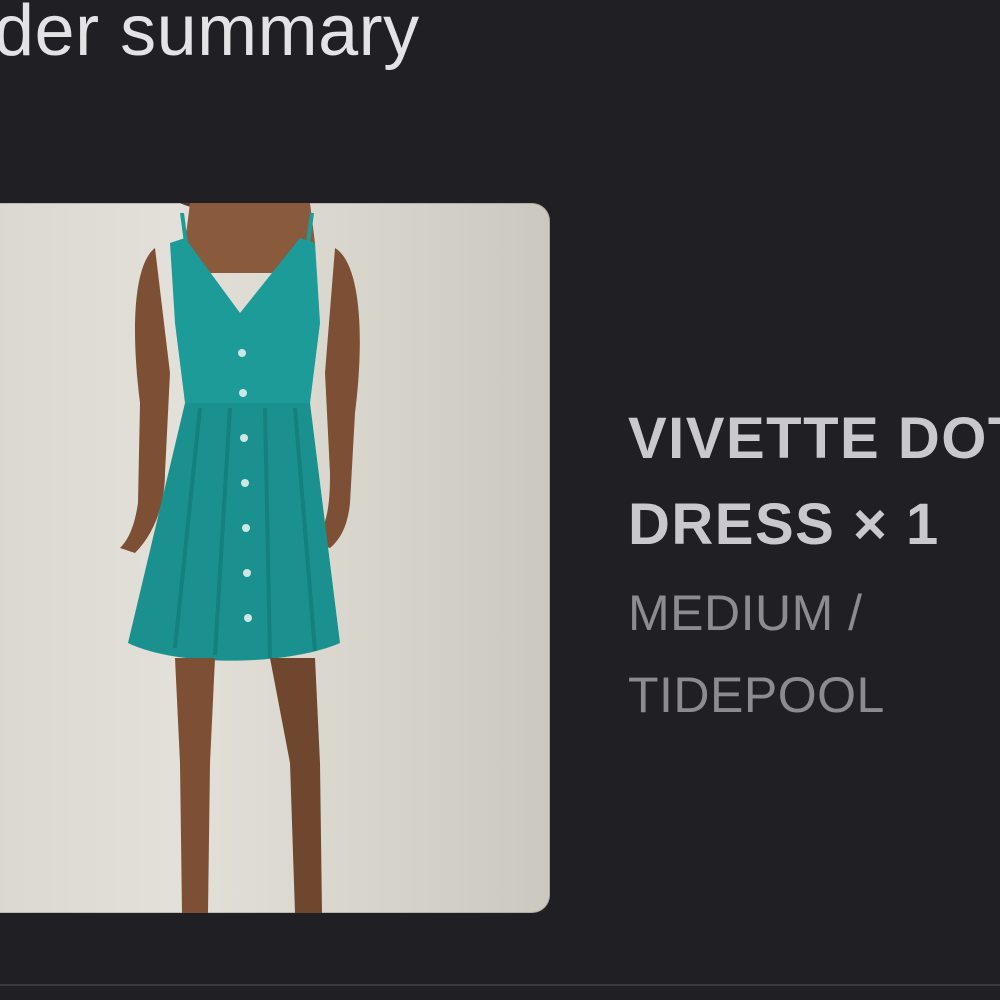  What do you see at coordinates (896, 524) in the screenshot?
I see `quantity-label: × 1` at bounding box center [896, 524].